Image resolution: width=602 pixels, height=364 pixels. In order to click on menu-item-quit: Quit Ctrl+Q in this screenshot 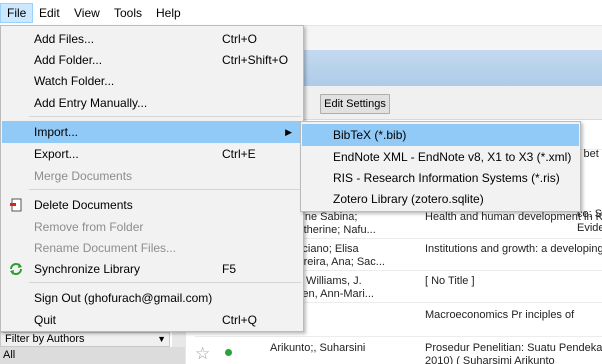, I will do `click(152, 320)`.